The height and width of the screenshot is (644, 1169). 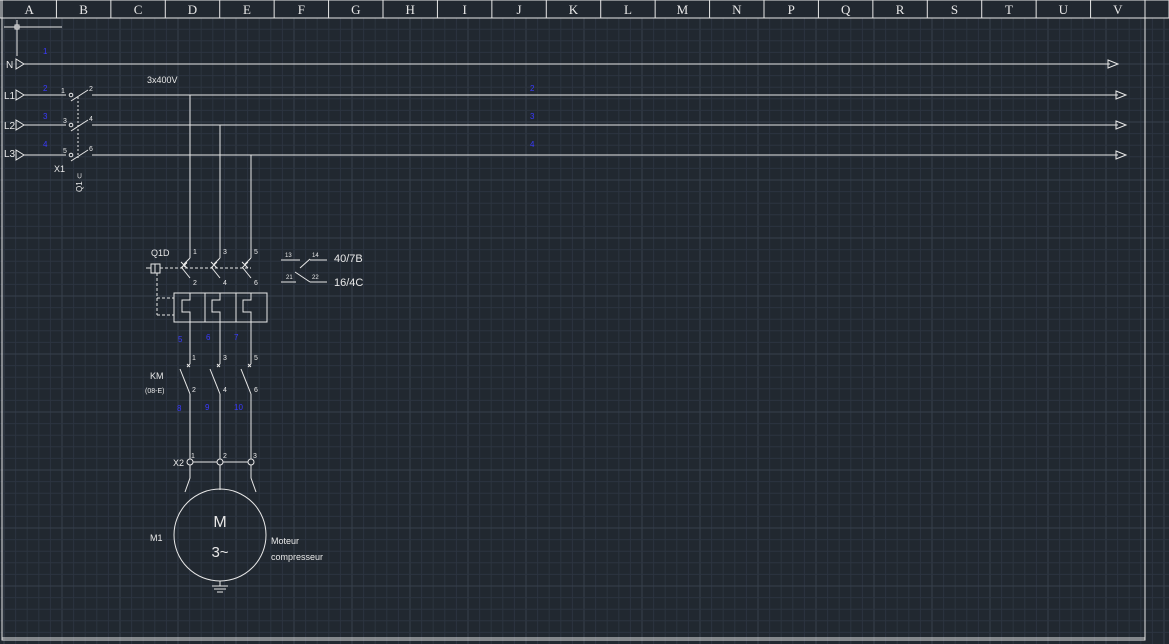 What do you see at coordinates (207, 407) in the screenshot?
I see `svg-text: 9` at bounding box center [207, 407].